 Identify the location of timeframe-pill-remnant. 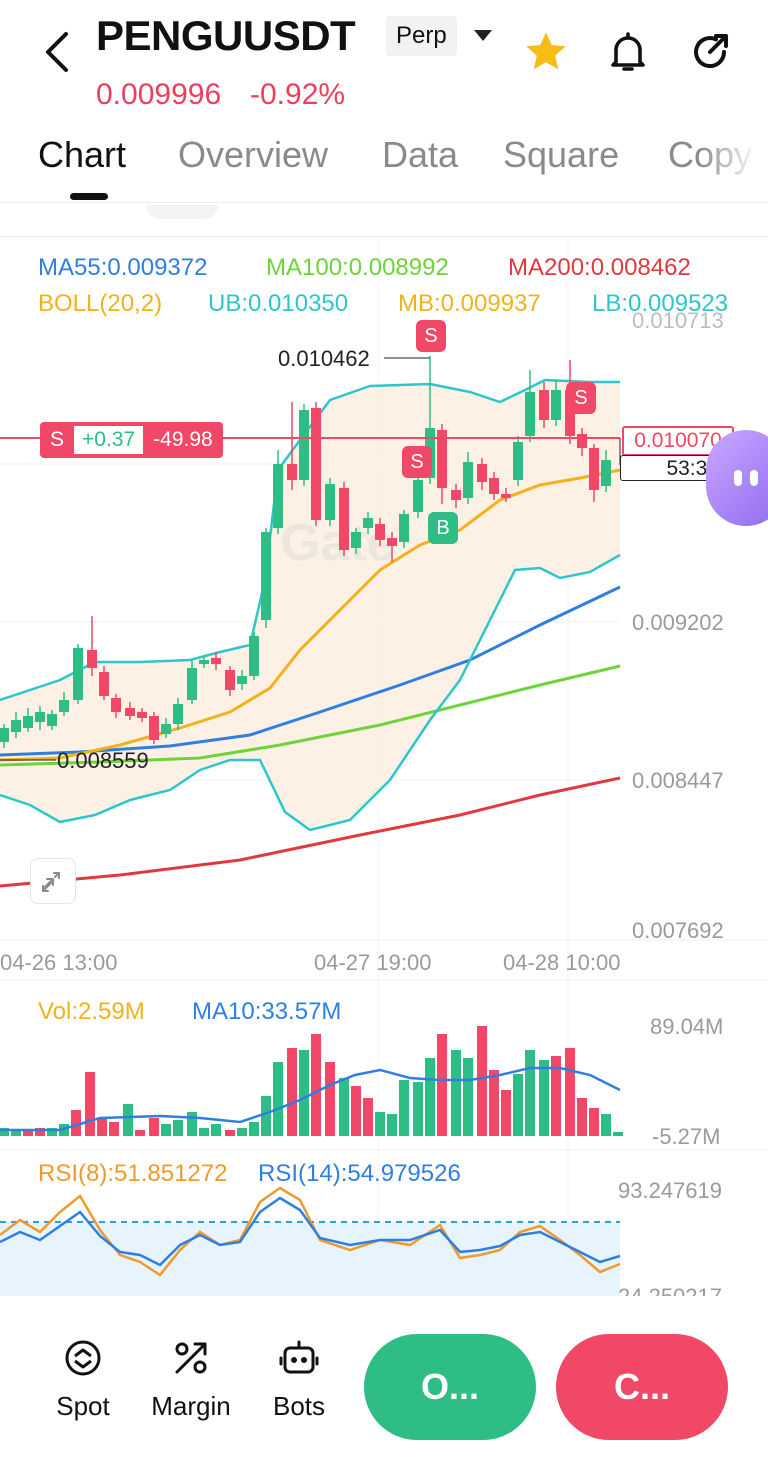
(182, 212).